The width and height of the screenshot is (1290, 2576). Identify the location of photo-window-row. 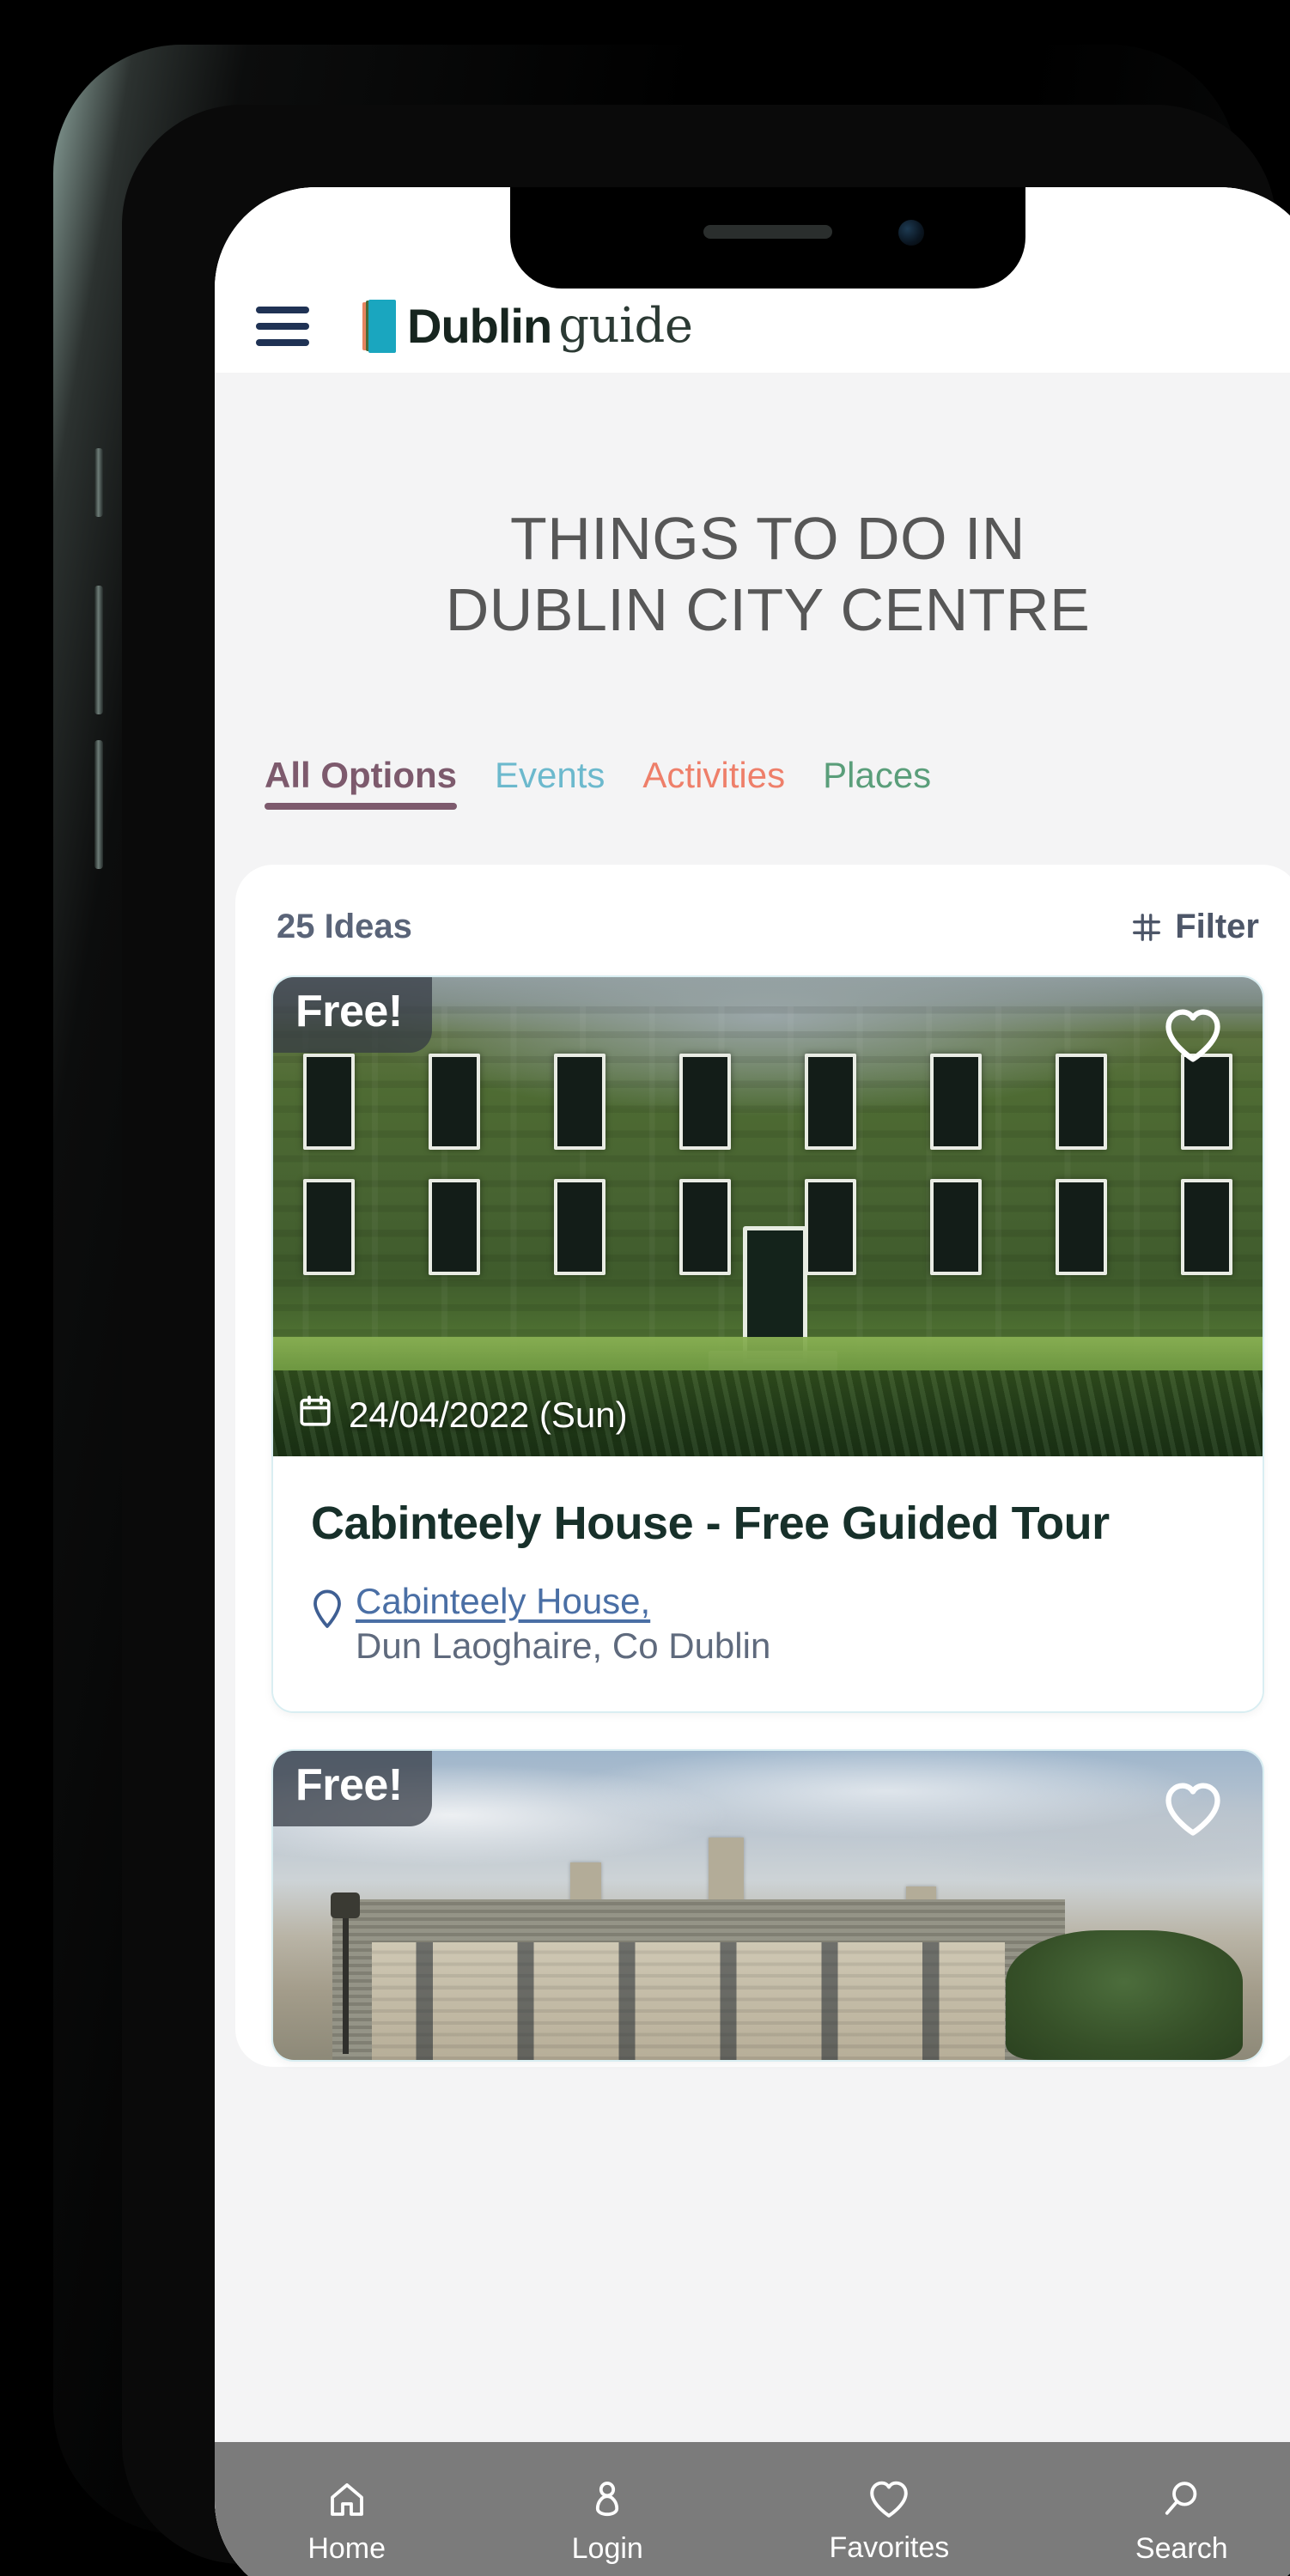
(767, 1102).